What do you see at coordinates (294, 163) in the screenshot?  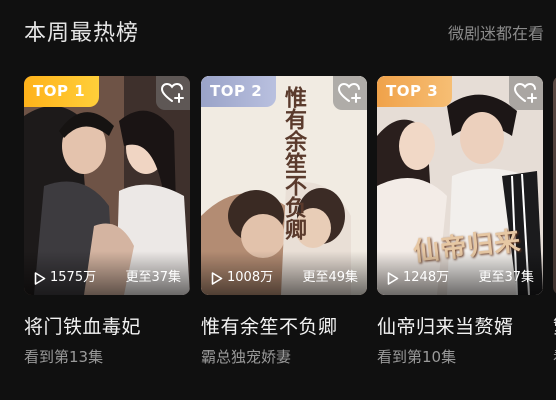 I see `poster-title-art: 惟有余笙不负卿` at bounding box center [294, 163].